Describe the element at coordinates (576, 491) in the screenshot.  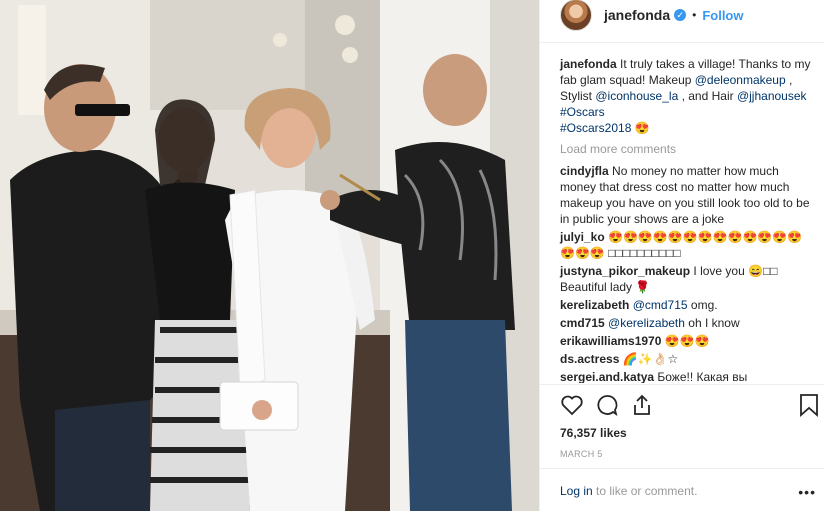
I see `login-link: Log in` at that location.